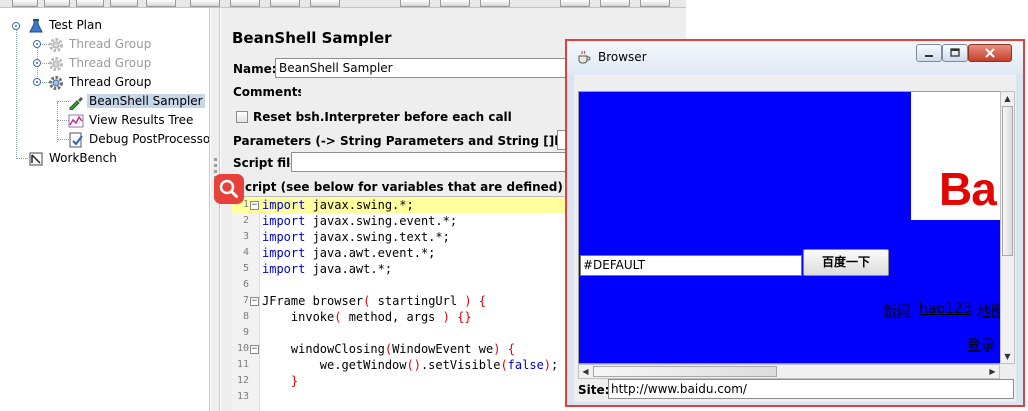 The image size is (1028, 411). What do you see at coordinates (789, 371) in the screenshot?
I see `horizontal-scrollbar: ◀ ▶` at bounding box center [789, 371].